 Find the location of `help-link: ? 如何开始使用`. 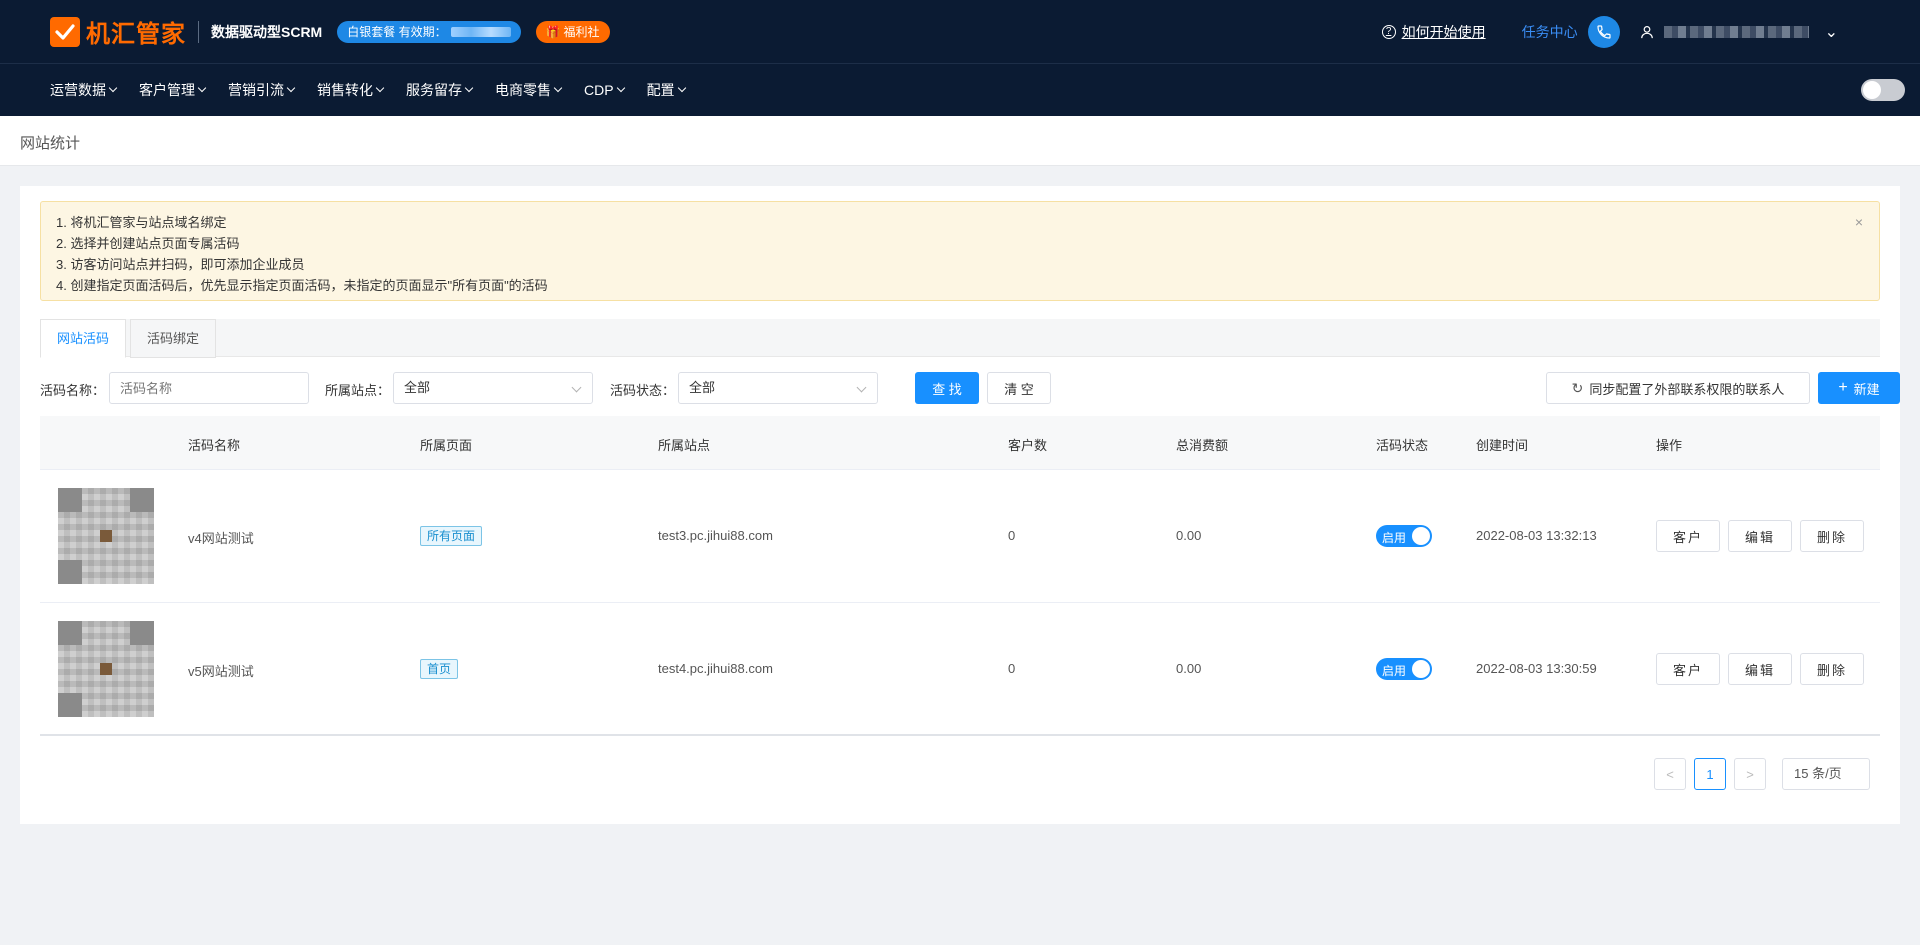

help-link: ? 如何开始使用 is located at coordinates (1433, 32).